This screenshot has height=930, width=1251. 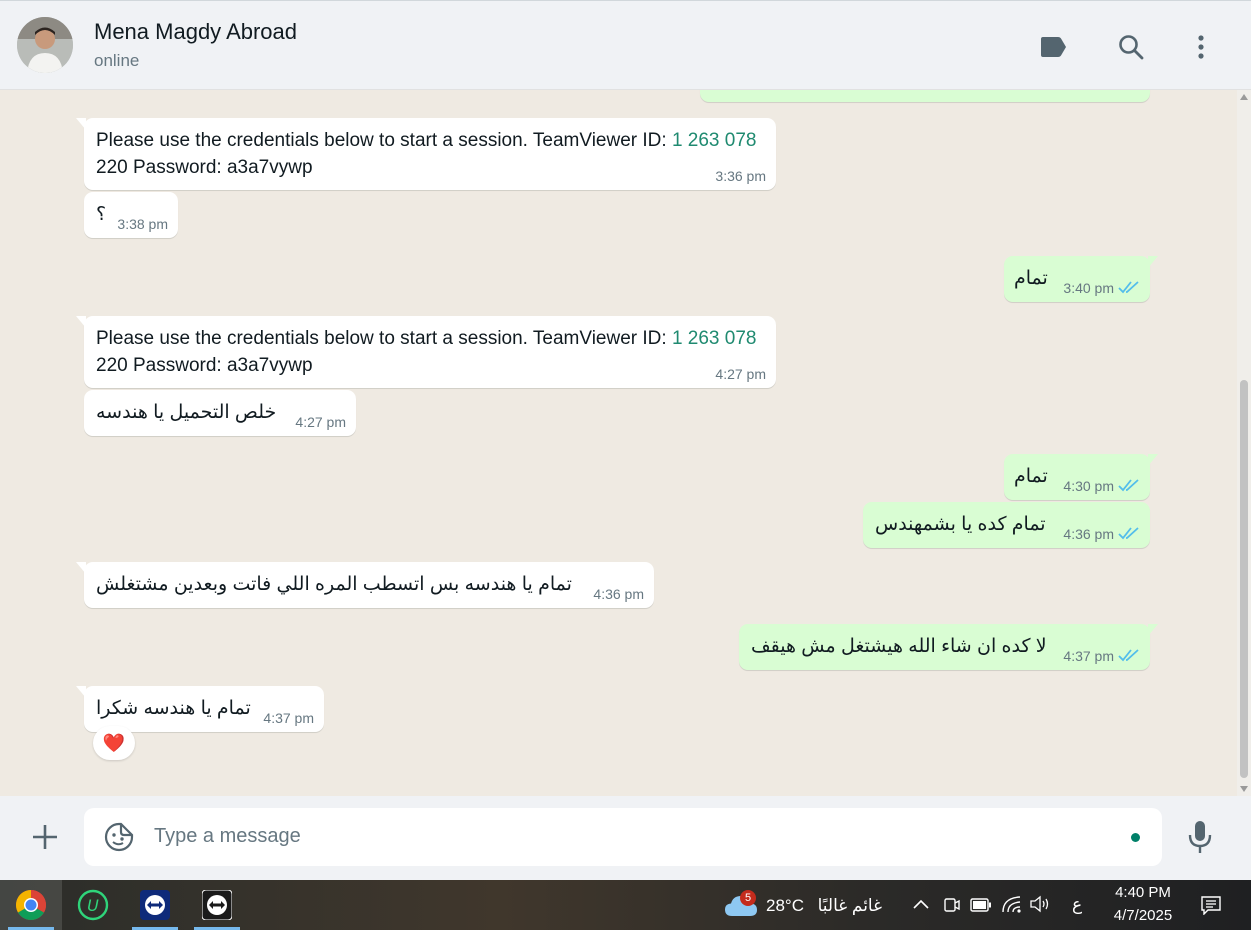 I want to click on message-input-box: Type a message, so click(x=623, y=837).